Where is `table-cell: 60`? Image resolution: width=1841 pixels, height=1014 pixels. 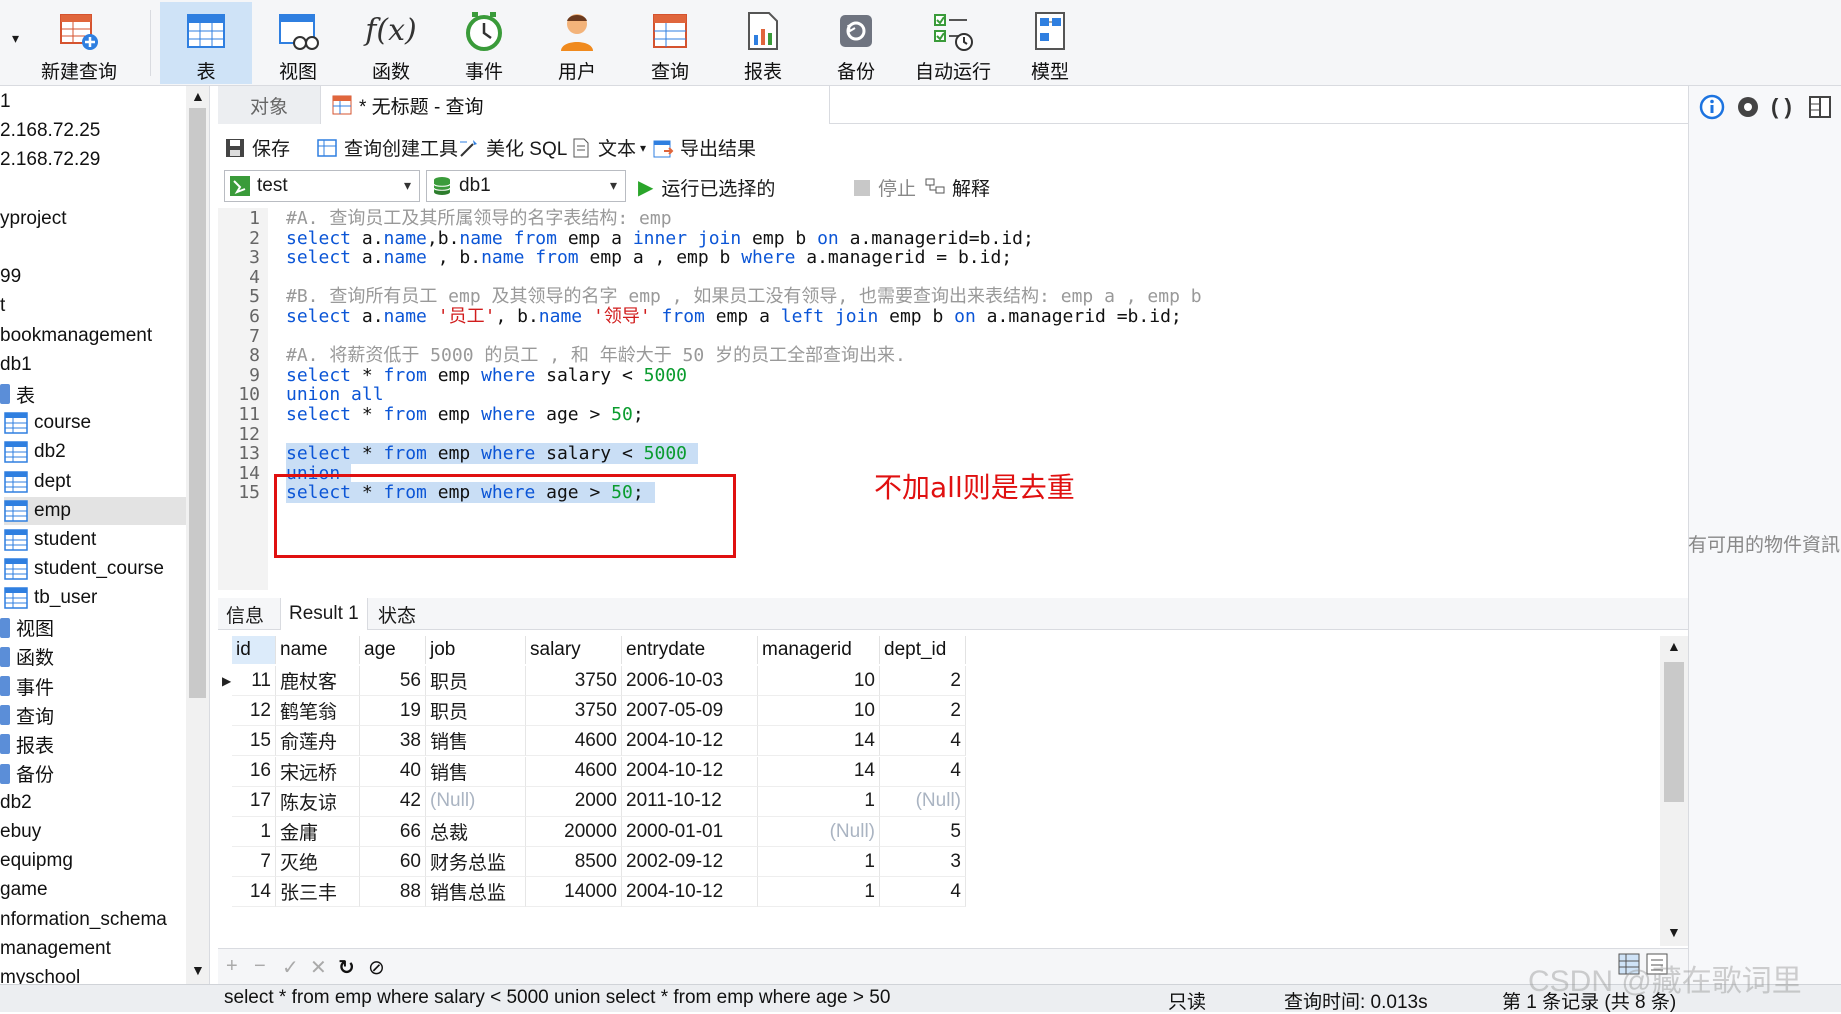
table-cell: 60 is located at coordinates (393, 862).